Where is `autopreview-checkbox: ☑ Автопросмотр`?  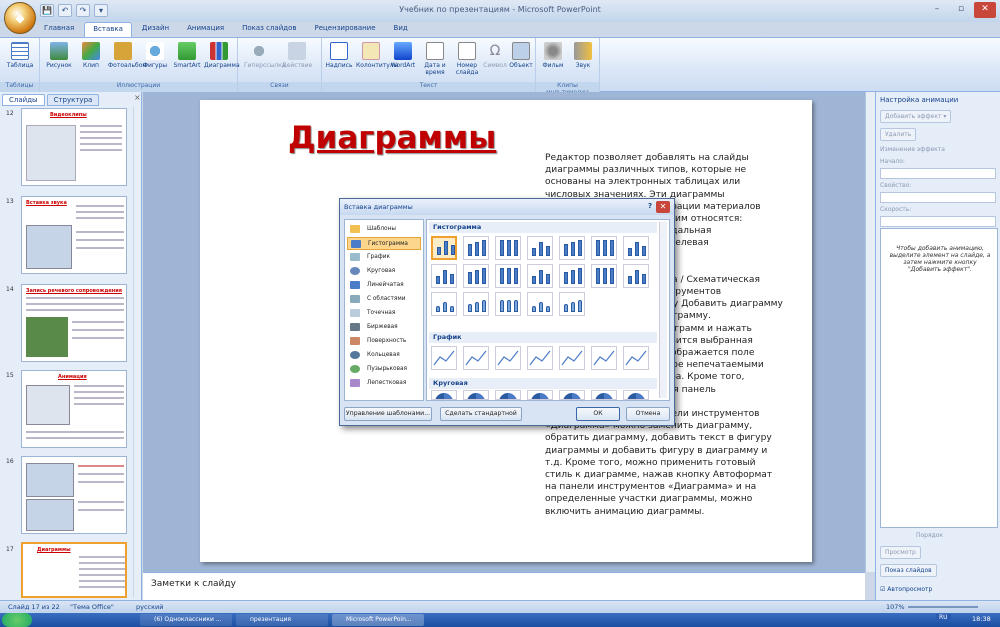 autopreview-checkbox: ☑ Автопросмотр is located at coordinates (906, 589).